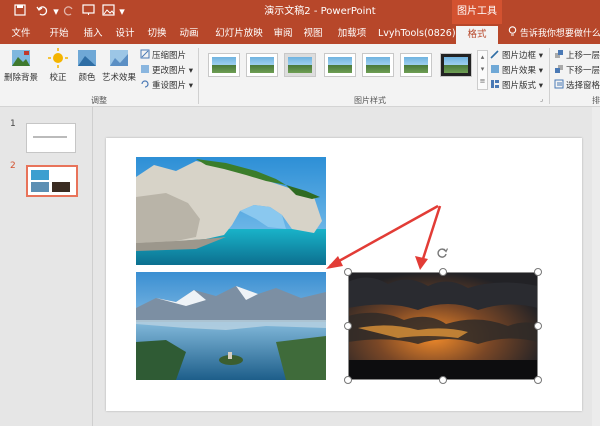 This screenshot has height=426, width=600. I want to click on tell-me-label: 告诉我你想要做什么, so click(559, 34).